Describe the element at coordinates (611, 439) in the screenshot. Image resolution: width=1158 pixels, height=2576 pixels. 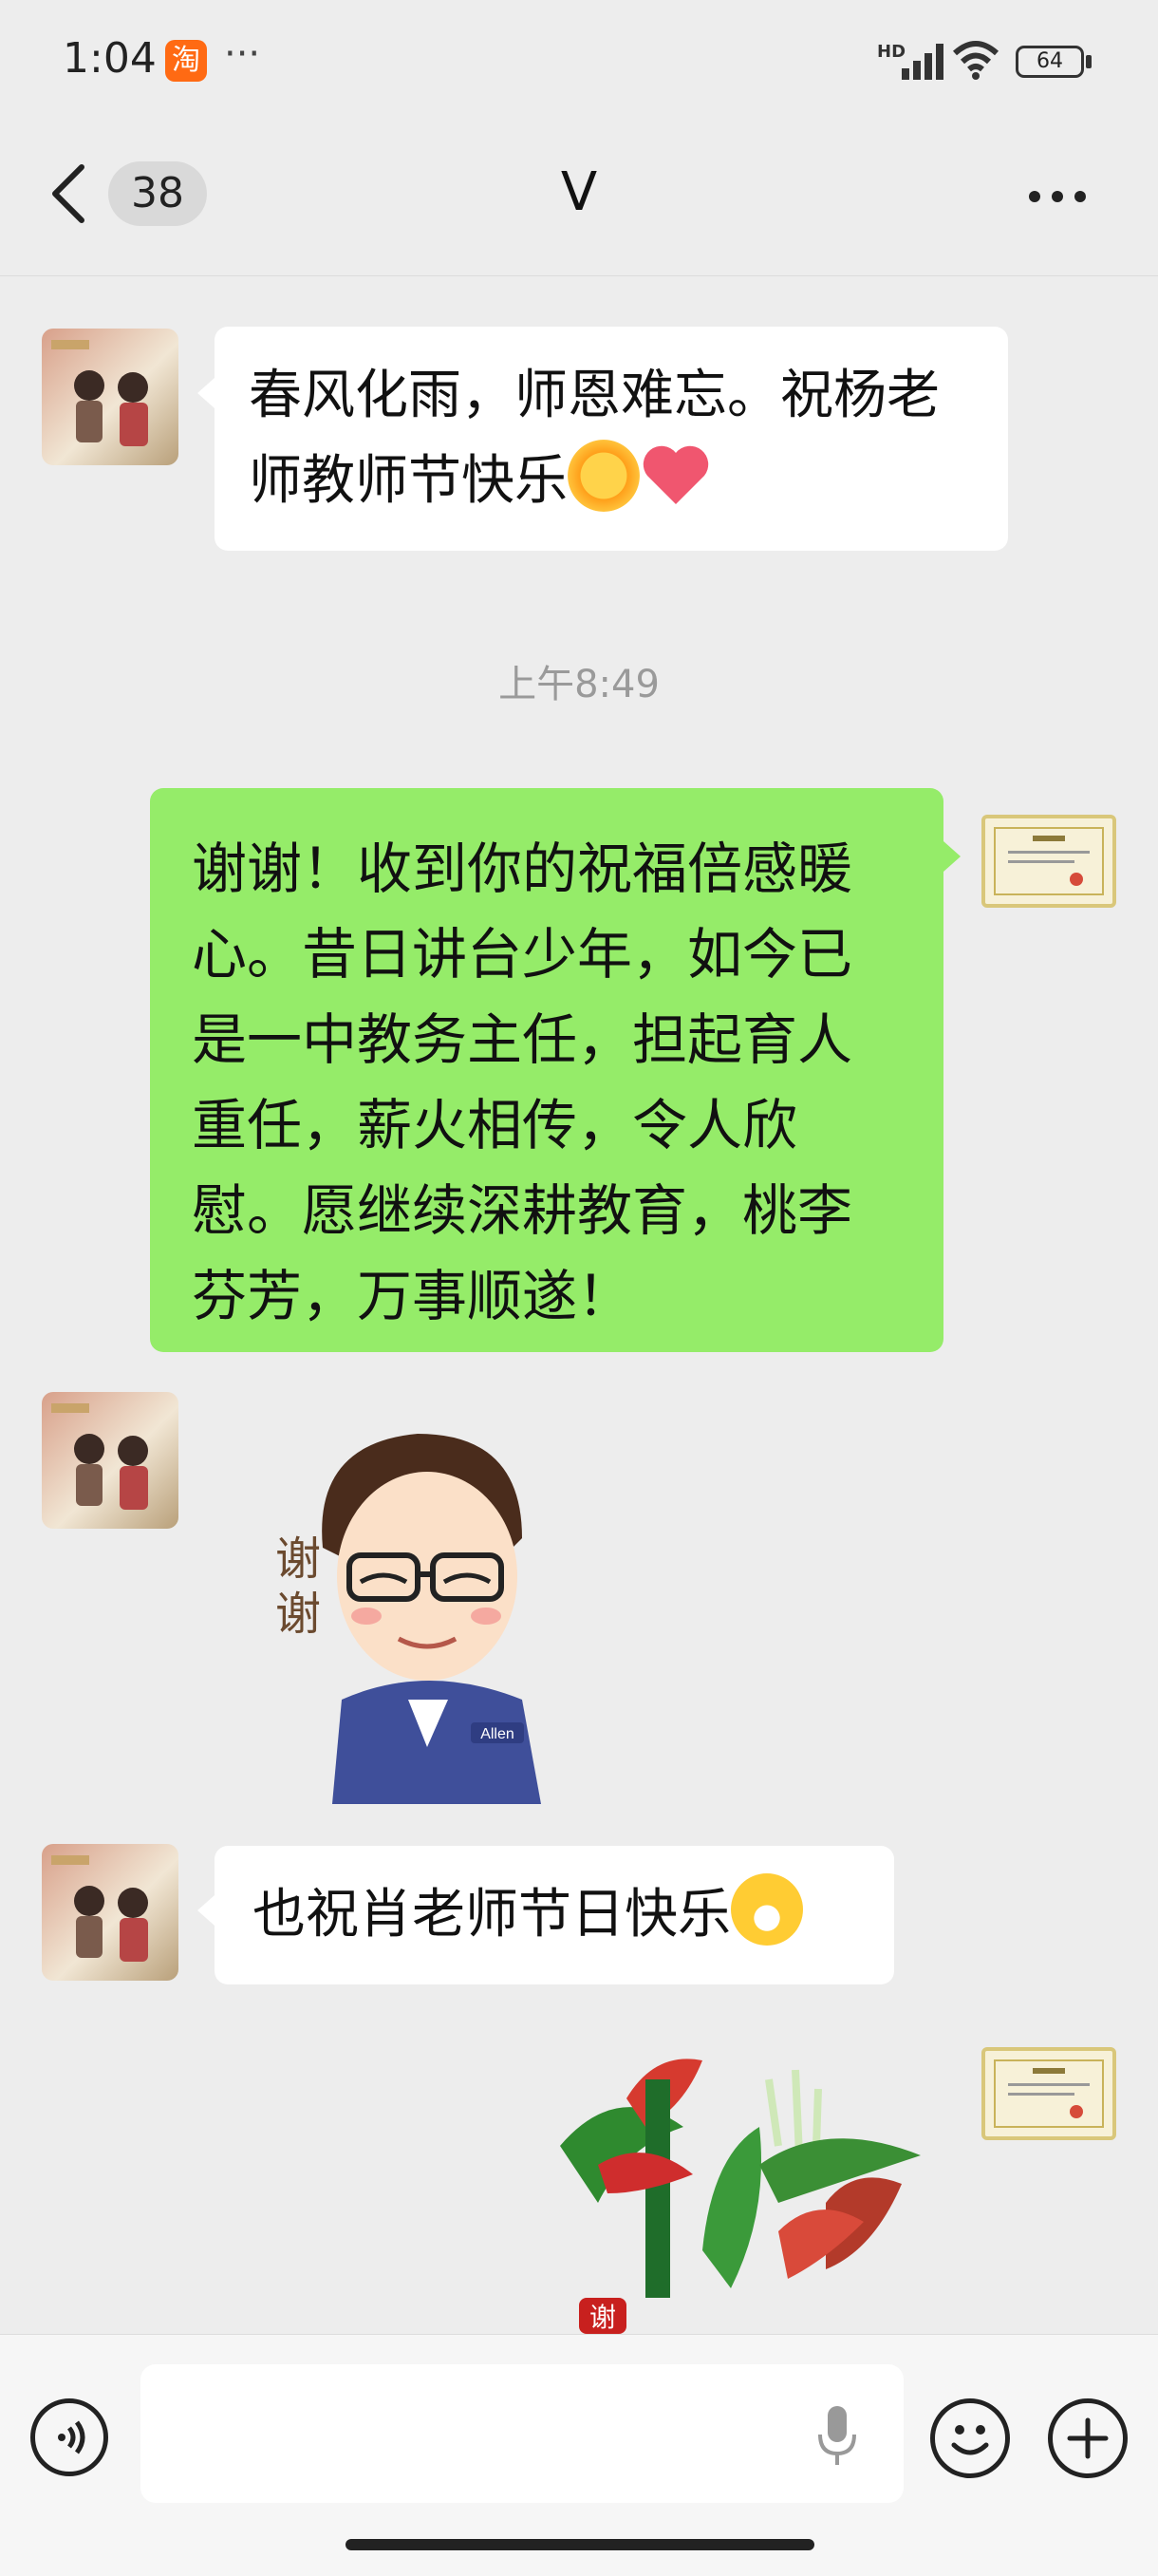
I see `message-bubble-received: 春风化雨，师恩难忘。祝杨老师教师节快乐` at that location.